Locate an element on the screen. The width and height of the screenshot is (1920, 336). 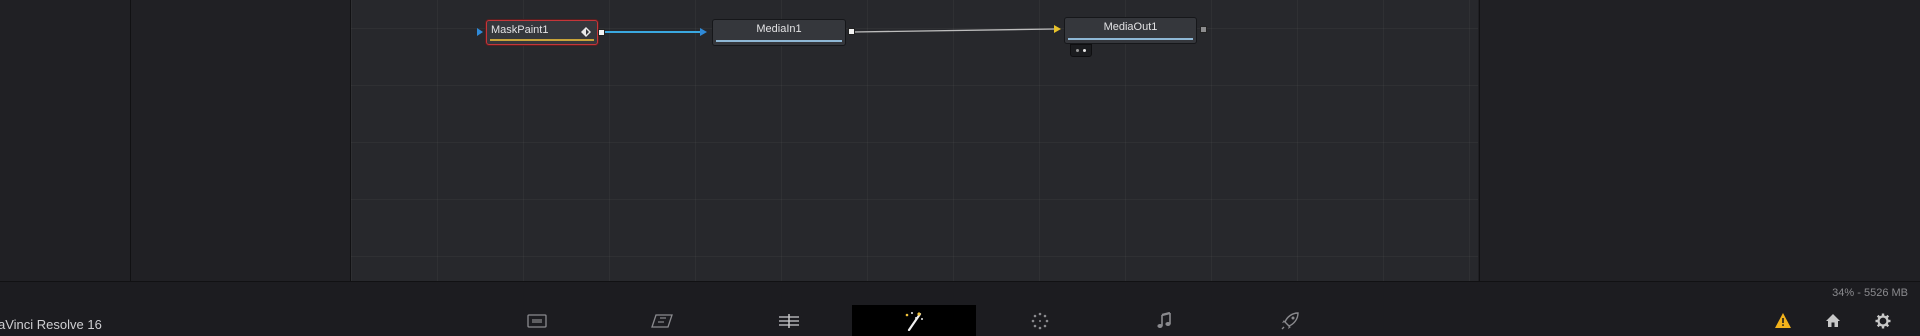
tab-media is located at coordinates (537, 320).